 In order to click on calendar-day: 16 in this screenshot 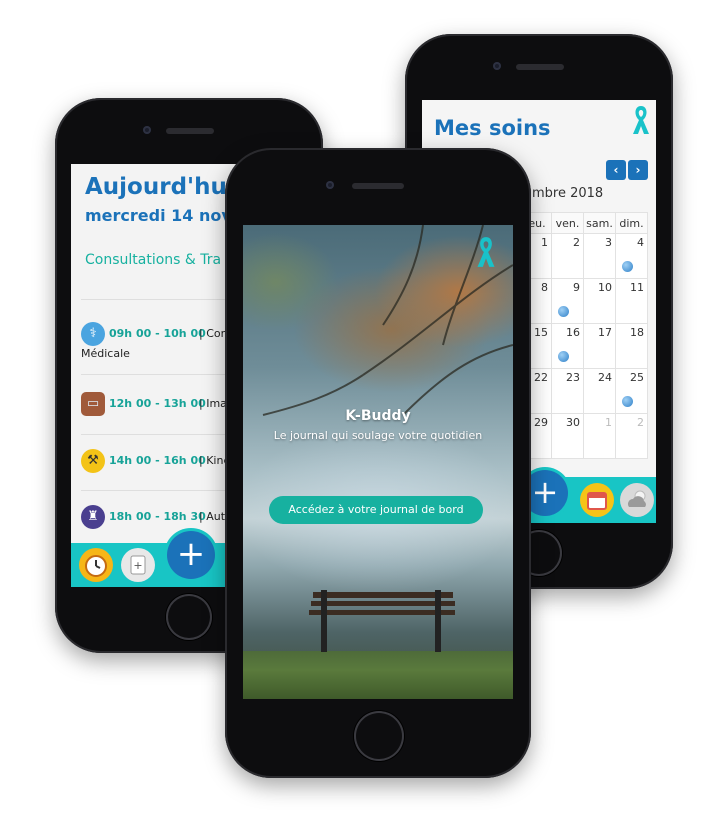, I will do `click(567, 346)`.